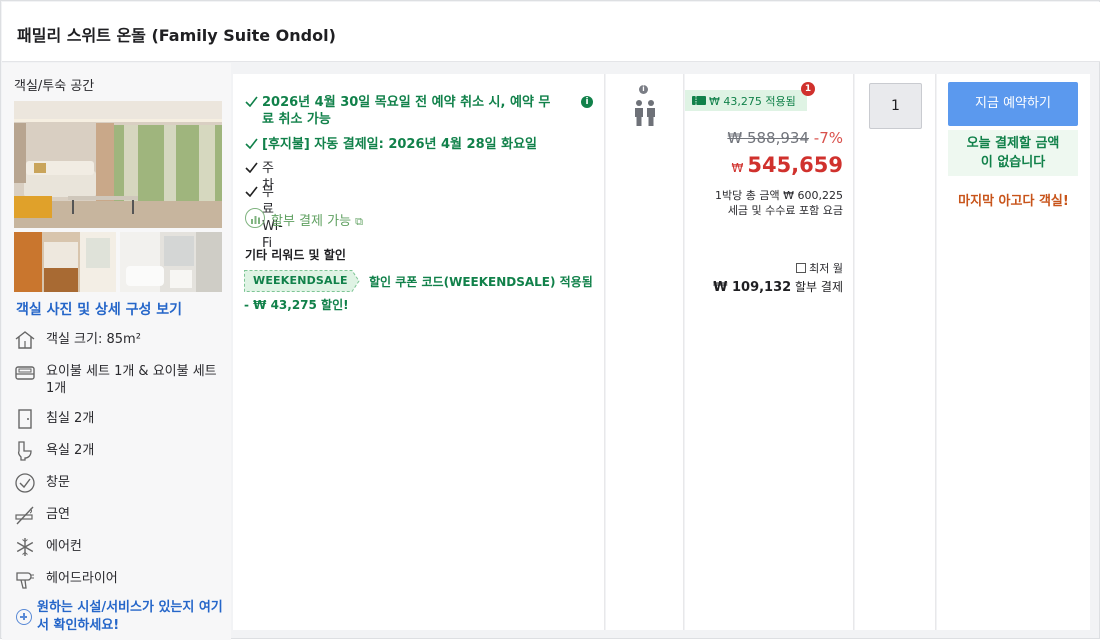 The image size is (1100, 640). What do you see at coordinates (25, 419) in the screenshot?
I see `door-icon` at bounding box center [25, 419].